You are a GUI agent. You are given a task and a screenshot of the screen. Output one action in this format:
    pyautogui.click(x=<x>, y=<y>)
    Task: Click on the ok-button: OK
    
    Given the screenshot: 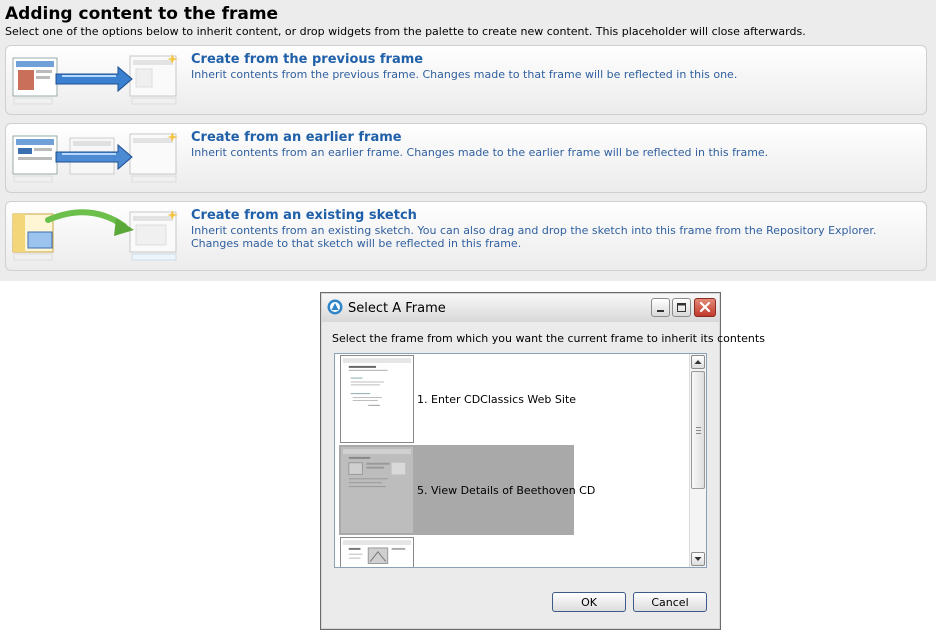 What is the action you would take?
    pyautogui.click(x=589, y=602)
    